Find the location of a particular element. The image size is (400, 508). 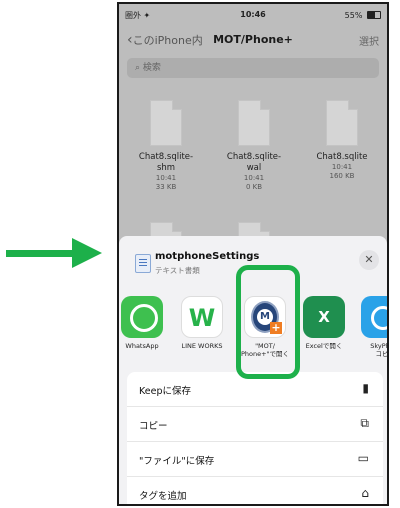

tag-icon: ⌂ is located at coordinates (365, 493).